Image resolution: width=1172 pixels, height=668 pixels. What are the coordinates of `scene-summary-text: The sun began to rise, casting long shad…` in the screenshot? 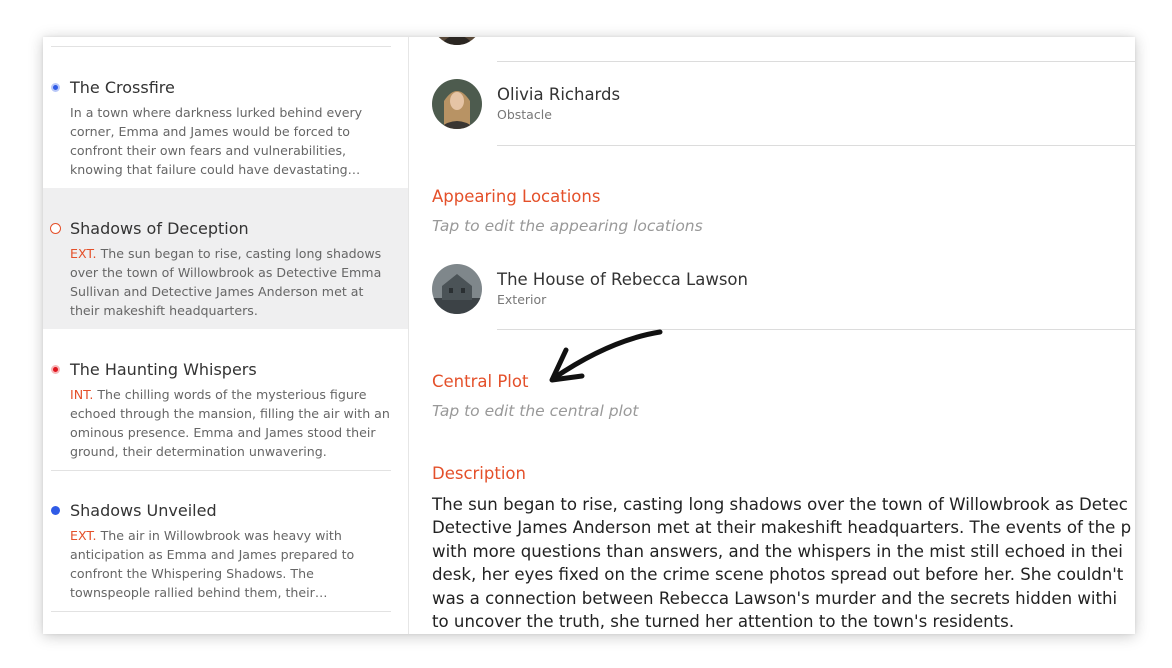 It's located at (226, 282).